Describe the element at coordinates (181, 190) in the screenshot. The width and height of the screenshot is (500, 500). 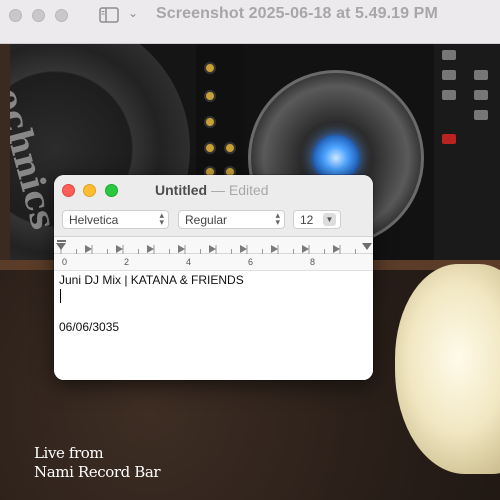
I see `document-name: Untitled` at that location.